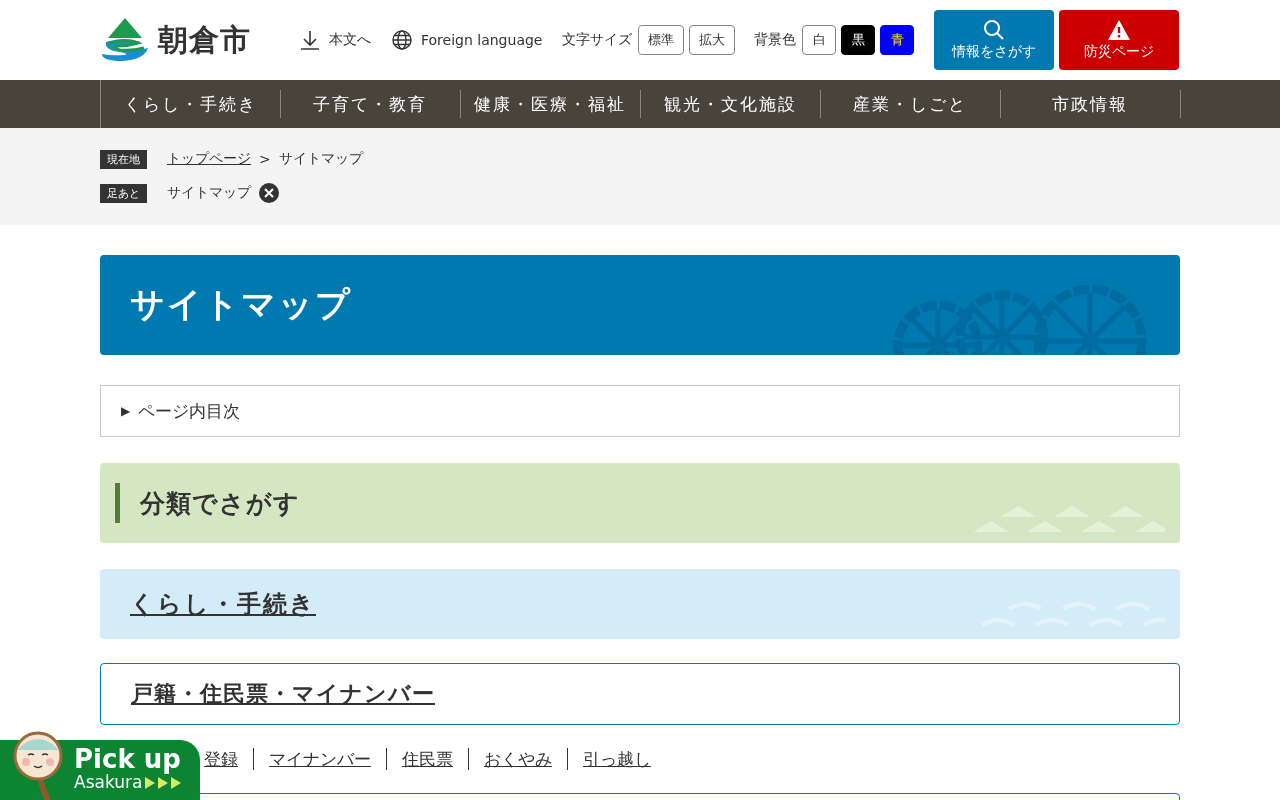 Image resolution: width=1280 pixels, height=800 pixels. Describe the element at coordinates (730, 104) in the screenshot. I see `nav-menu-item: 観光・文化施設` at that location.